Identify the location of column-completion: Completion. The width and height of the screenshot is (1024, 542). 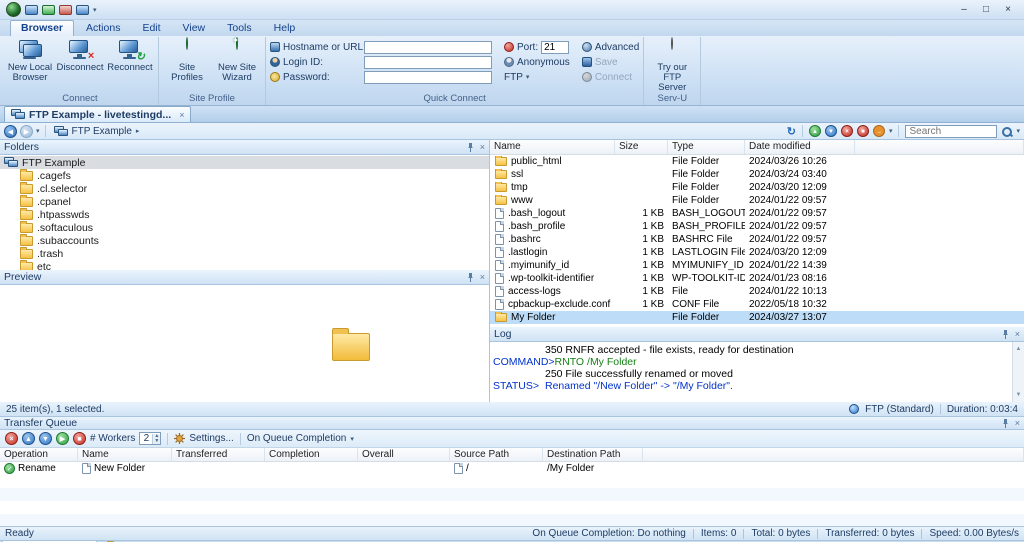
(311, 454).